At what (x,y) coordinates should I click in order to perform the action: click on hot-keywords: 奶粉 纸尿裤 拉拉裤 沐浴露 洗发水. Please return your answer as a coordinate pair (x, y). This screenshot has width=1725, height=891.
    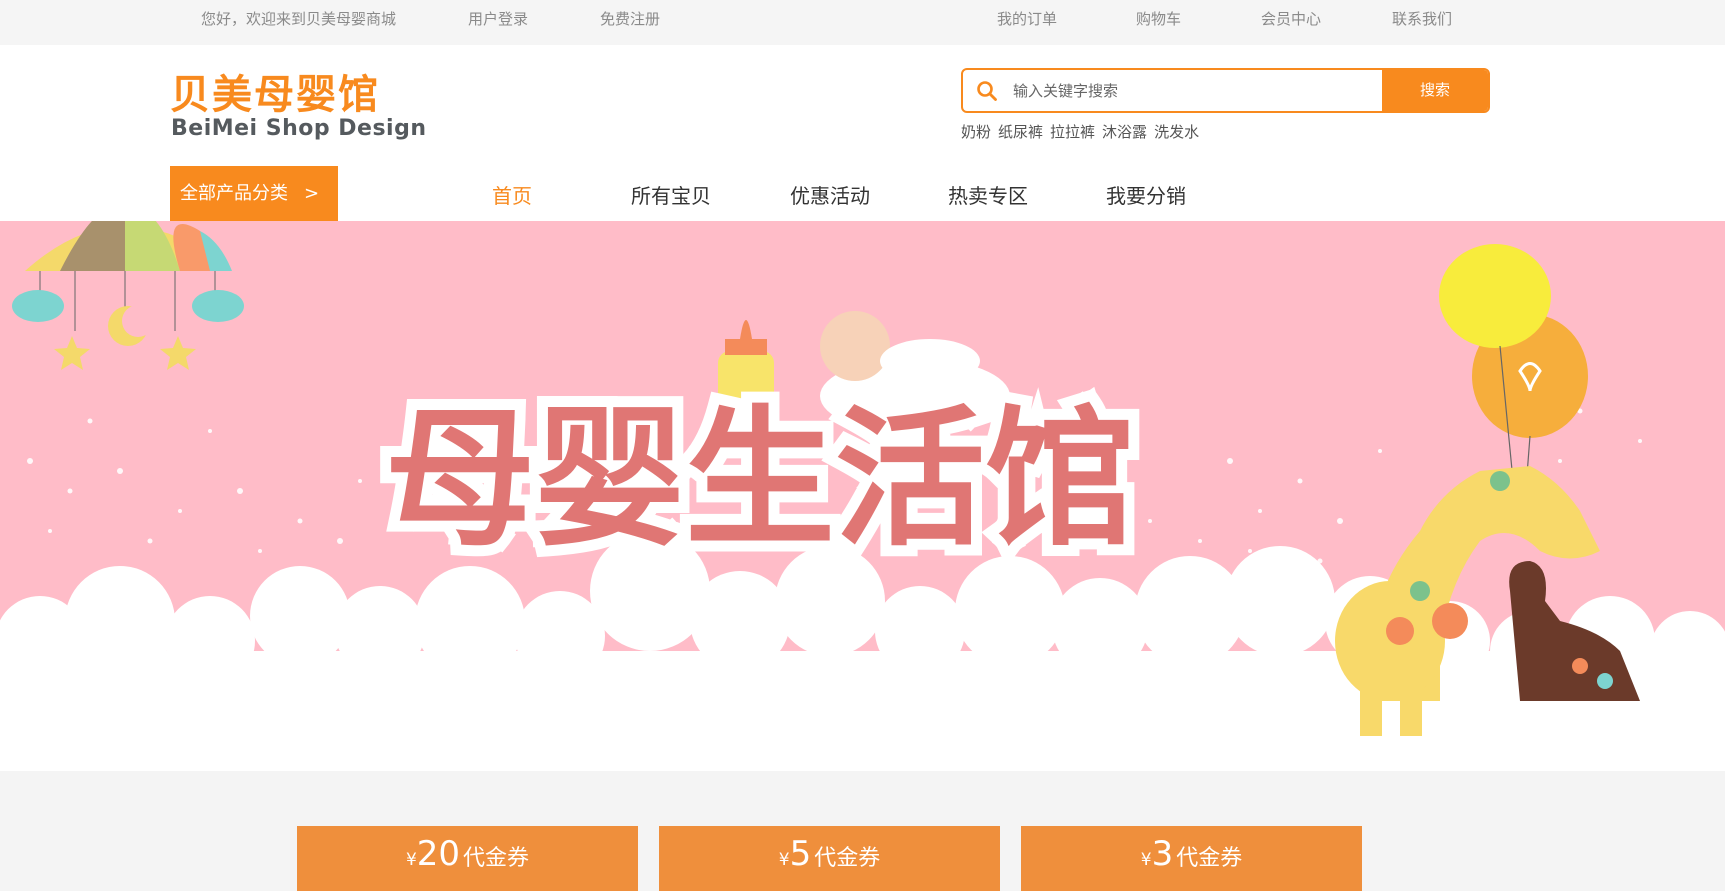
    Looking at the image, I should click on (1083, 131).